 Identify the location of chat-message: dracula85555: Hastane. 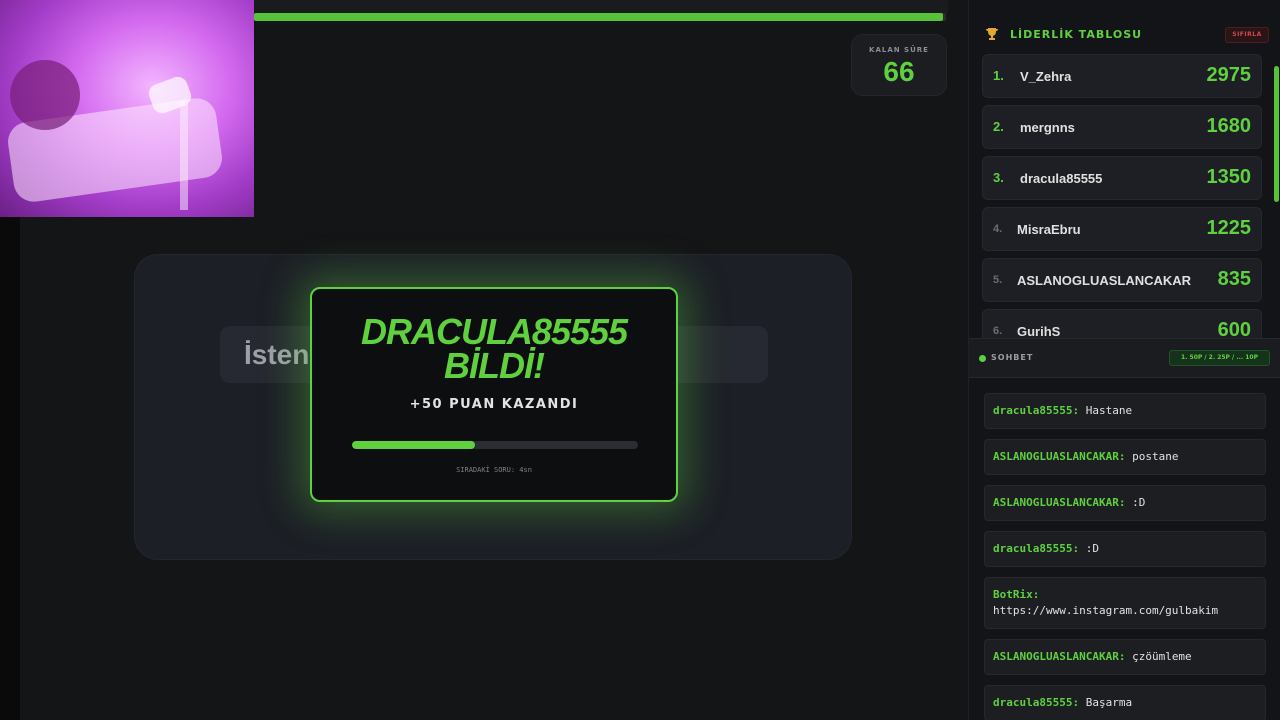
(1125, 411).